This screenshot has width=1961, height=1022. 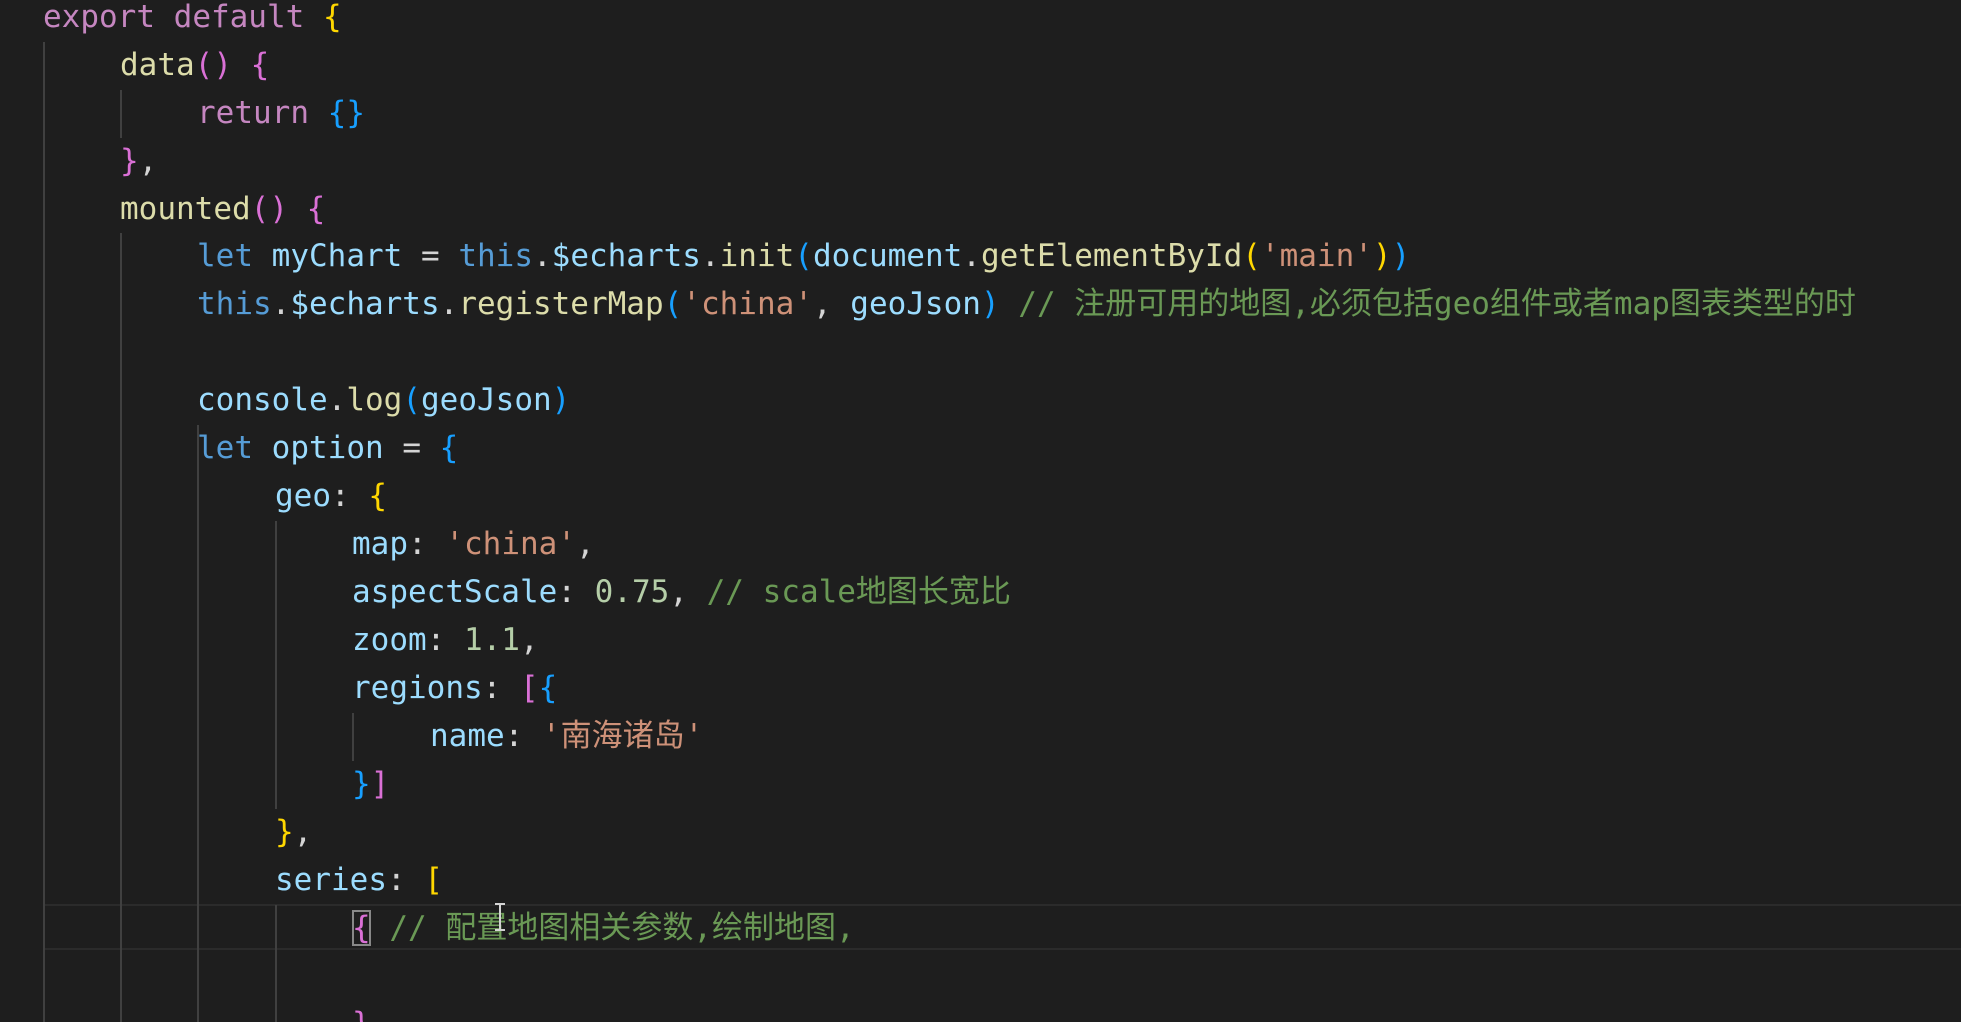 What do you see at coordinates (380, 784) in the screenshot?
I see `code-token: ]` at bounding box center [380, 784].